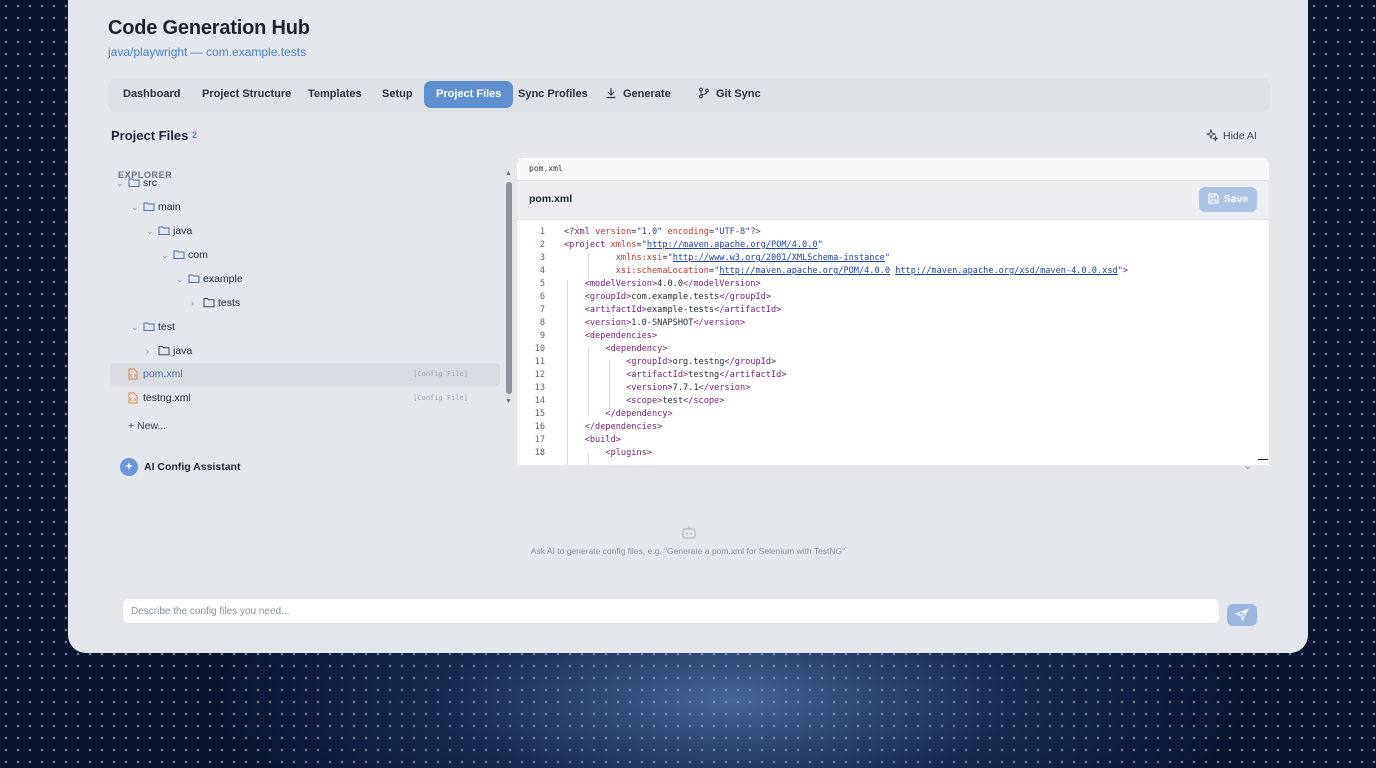  What do you see at coordinates (229, 303) in the screenshot?
I see `tree-label: tests` at bounding box center [229, 303].